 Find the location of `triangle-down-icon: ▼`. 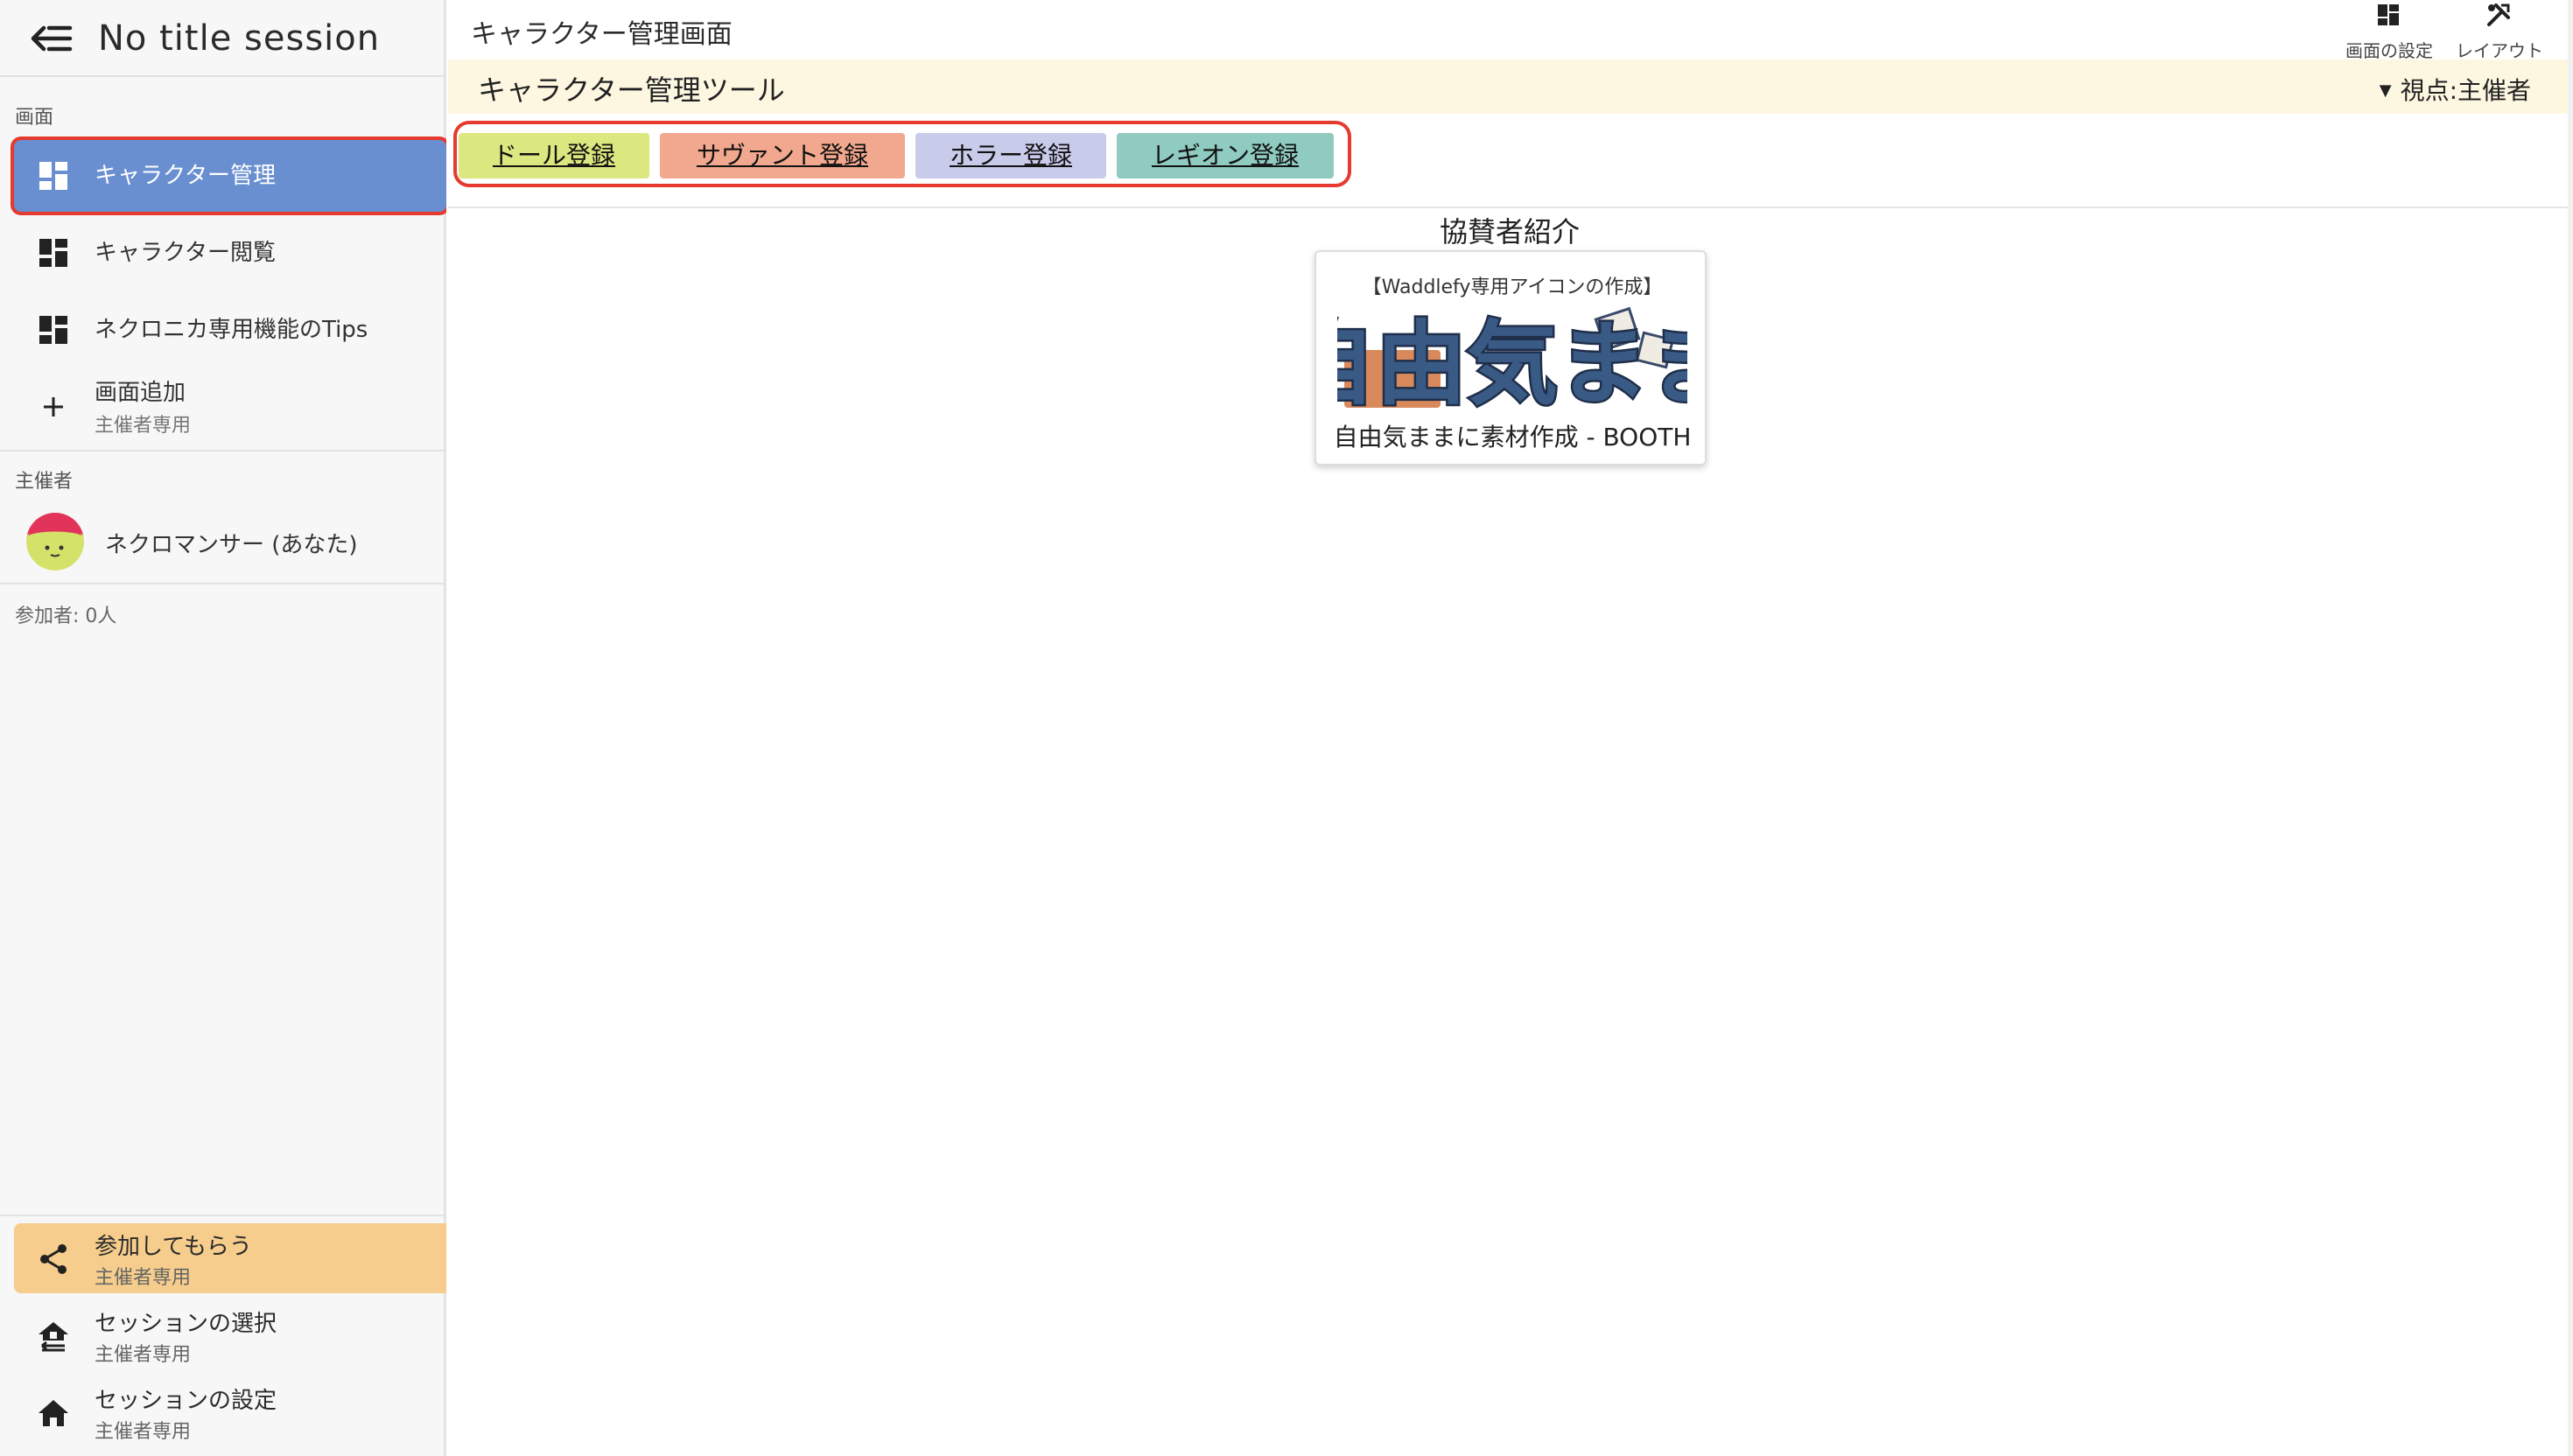

triangle-down-icon: ▼ is located at coordinates (2385, 90).